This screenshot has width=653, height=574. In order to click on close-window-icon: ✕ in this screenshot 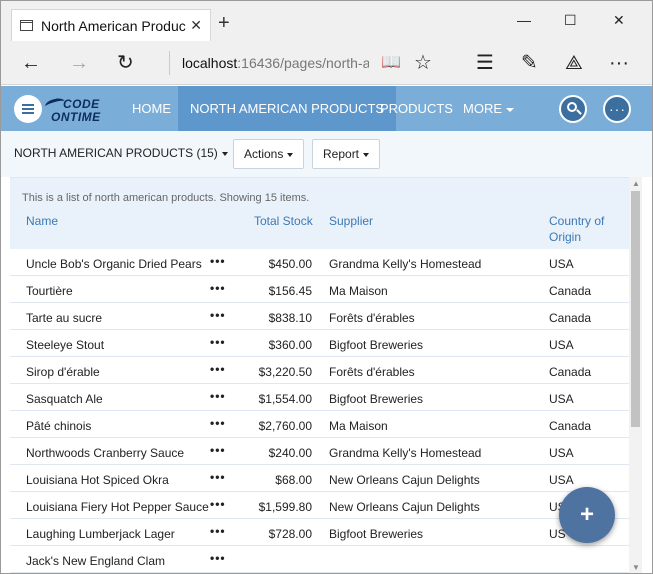, I will do `click(619, 20)`.